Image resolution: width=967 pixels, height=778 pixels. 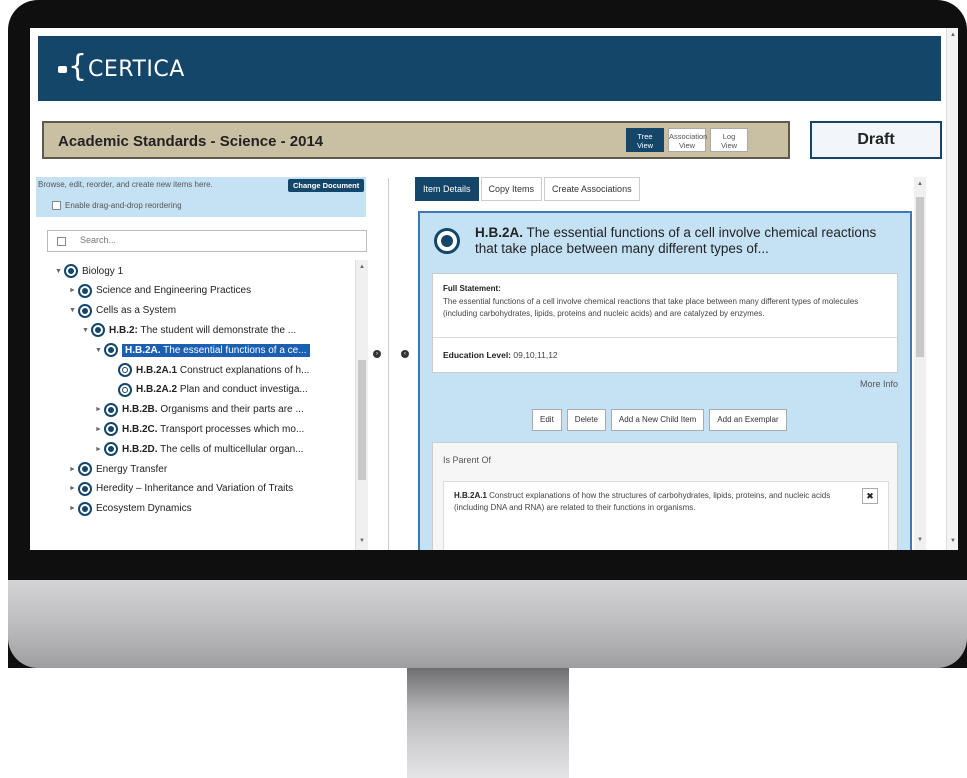 I want to click on tree-scrollbar: ▲ ▼, so click(x=361, y=405).